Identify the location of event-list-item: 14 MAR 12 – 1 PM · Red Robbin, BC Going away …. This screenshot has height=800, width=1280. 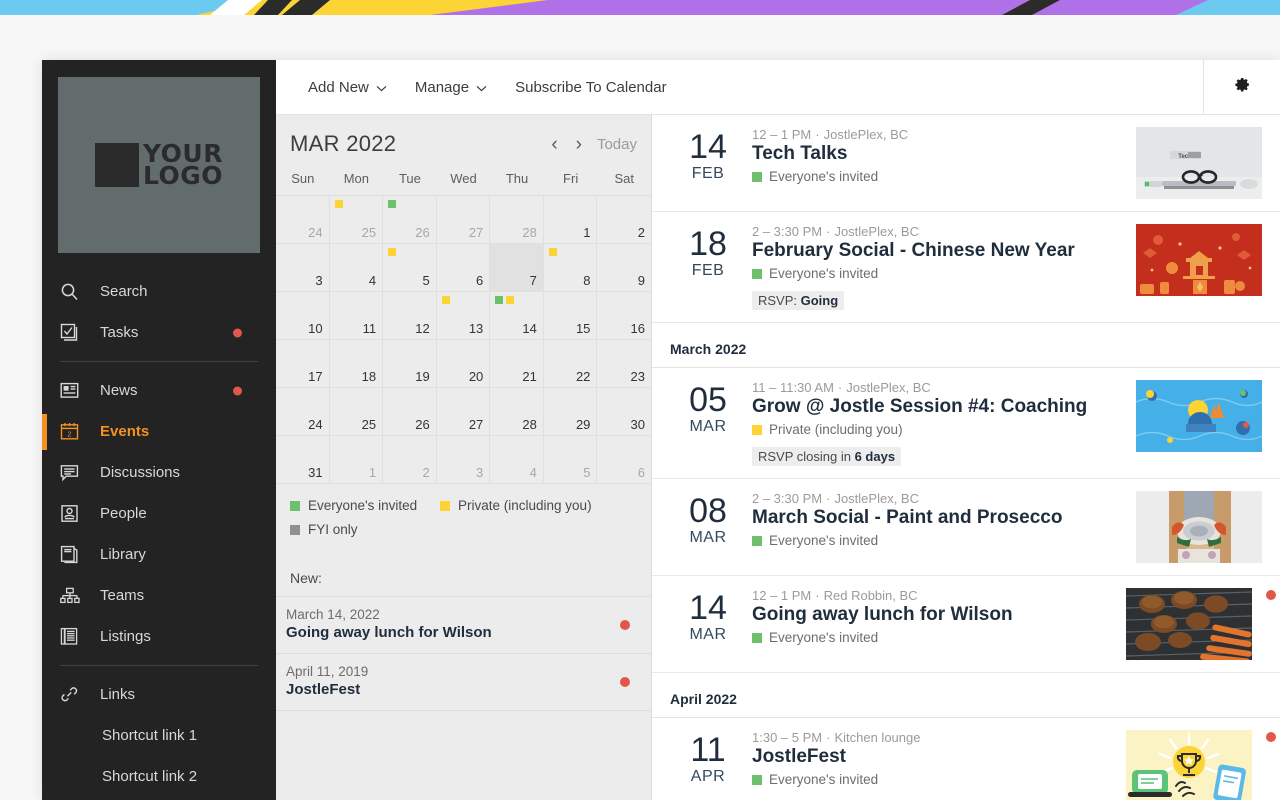
(966, 624).